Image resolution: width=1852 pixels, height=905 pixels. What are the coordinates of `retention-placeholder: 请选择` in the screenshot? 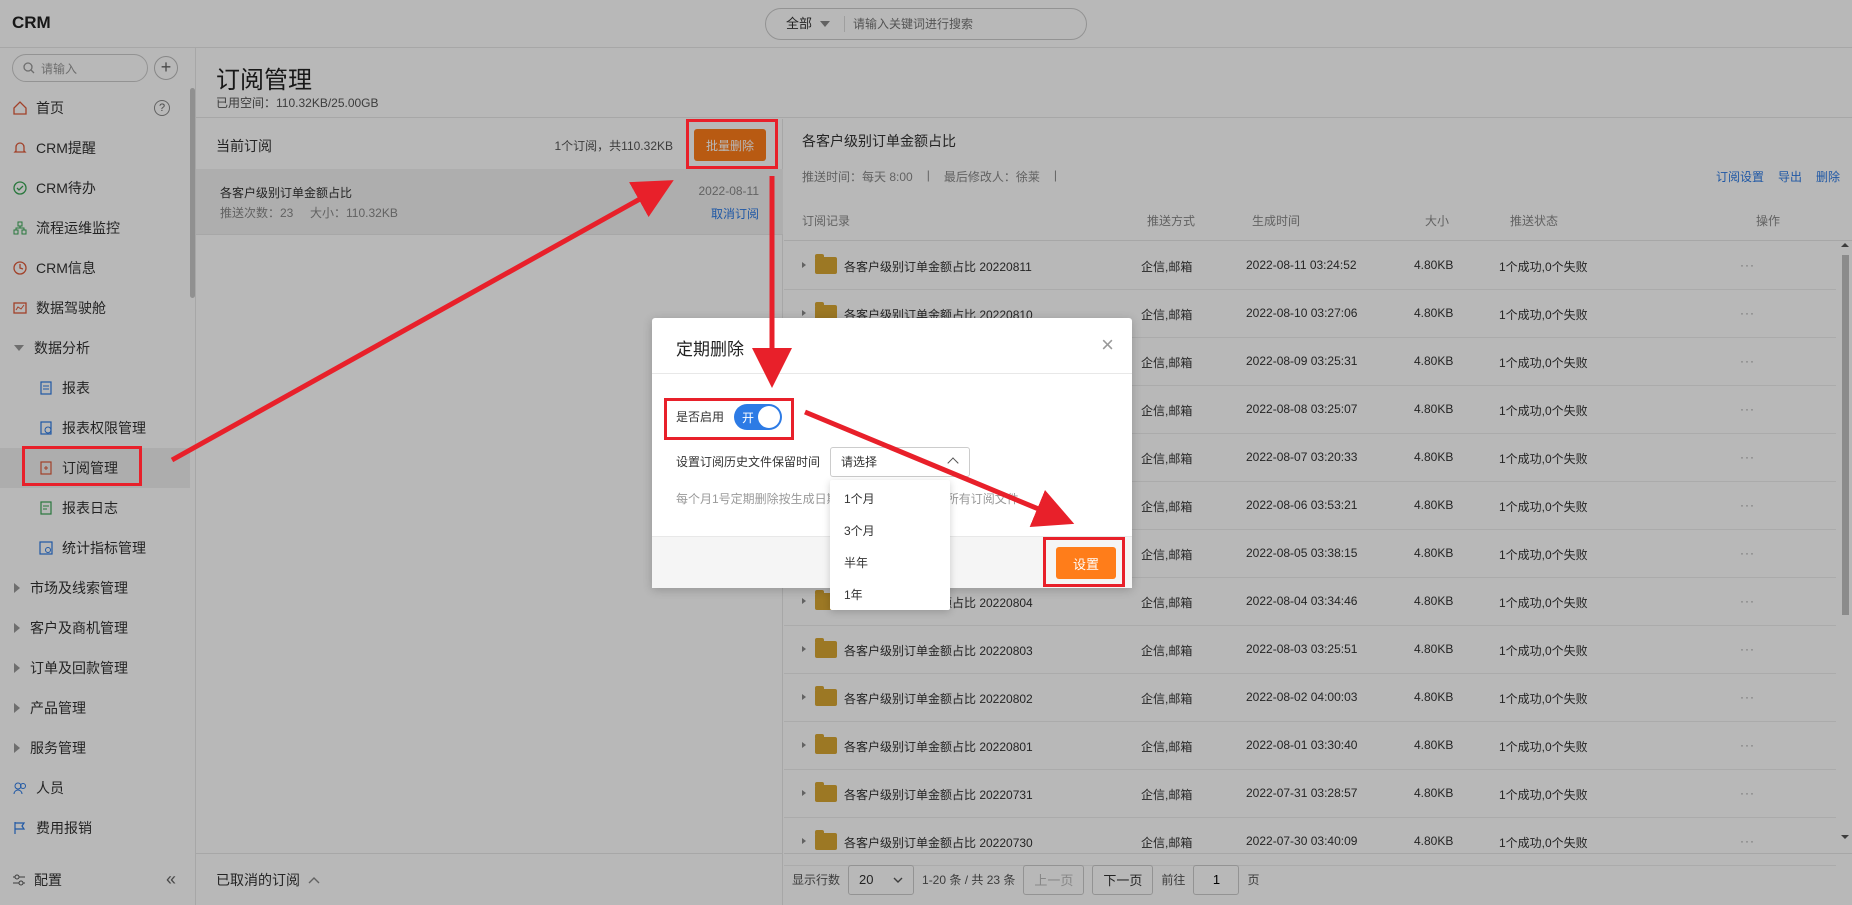 It's located at (859, 462).